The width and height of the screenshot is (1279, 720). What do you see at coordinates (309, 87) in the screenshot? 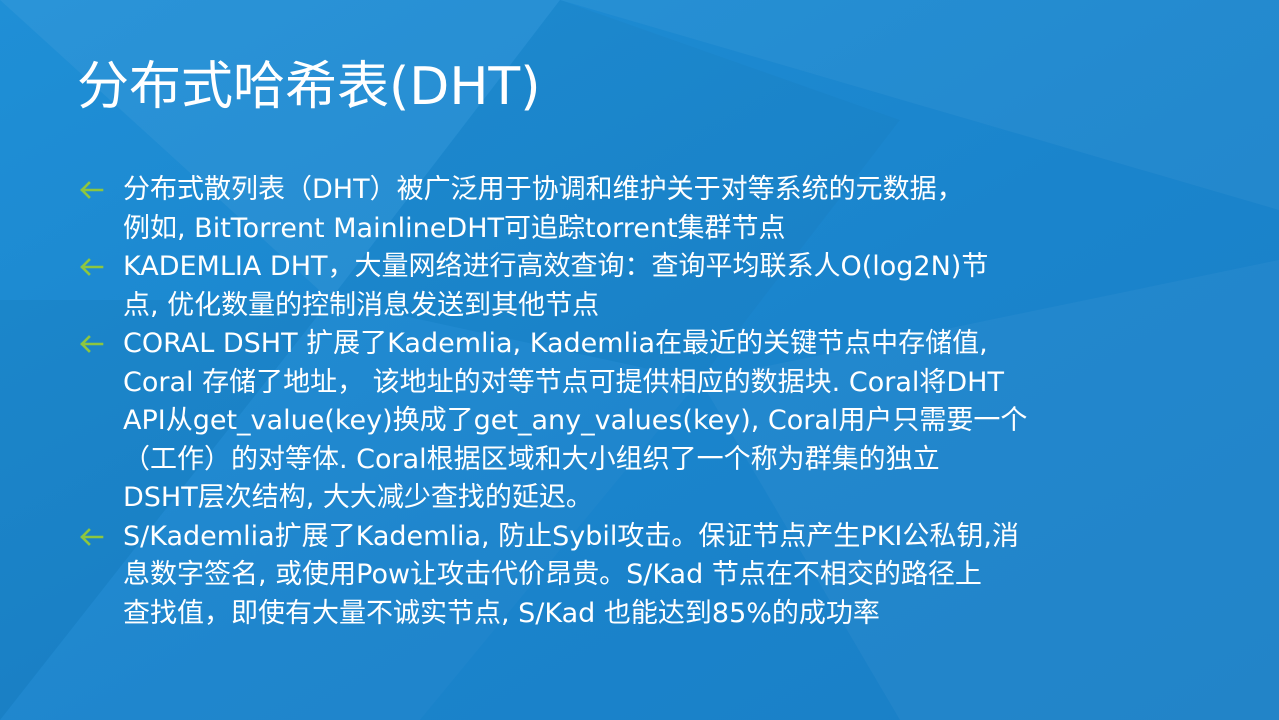
I see `slide-title: 分布式哈希表(DHT)` at bounding box center [309, 87].